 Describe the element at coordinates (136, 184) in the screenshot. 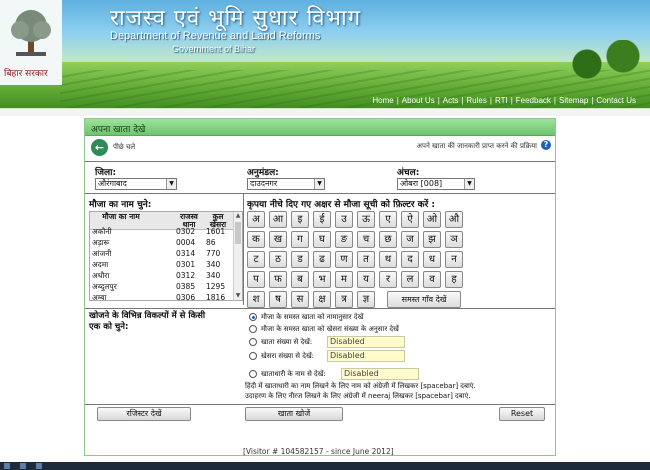

I see `district-select: औरंगाबाद ▼` at that location.